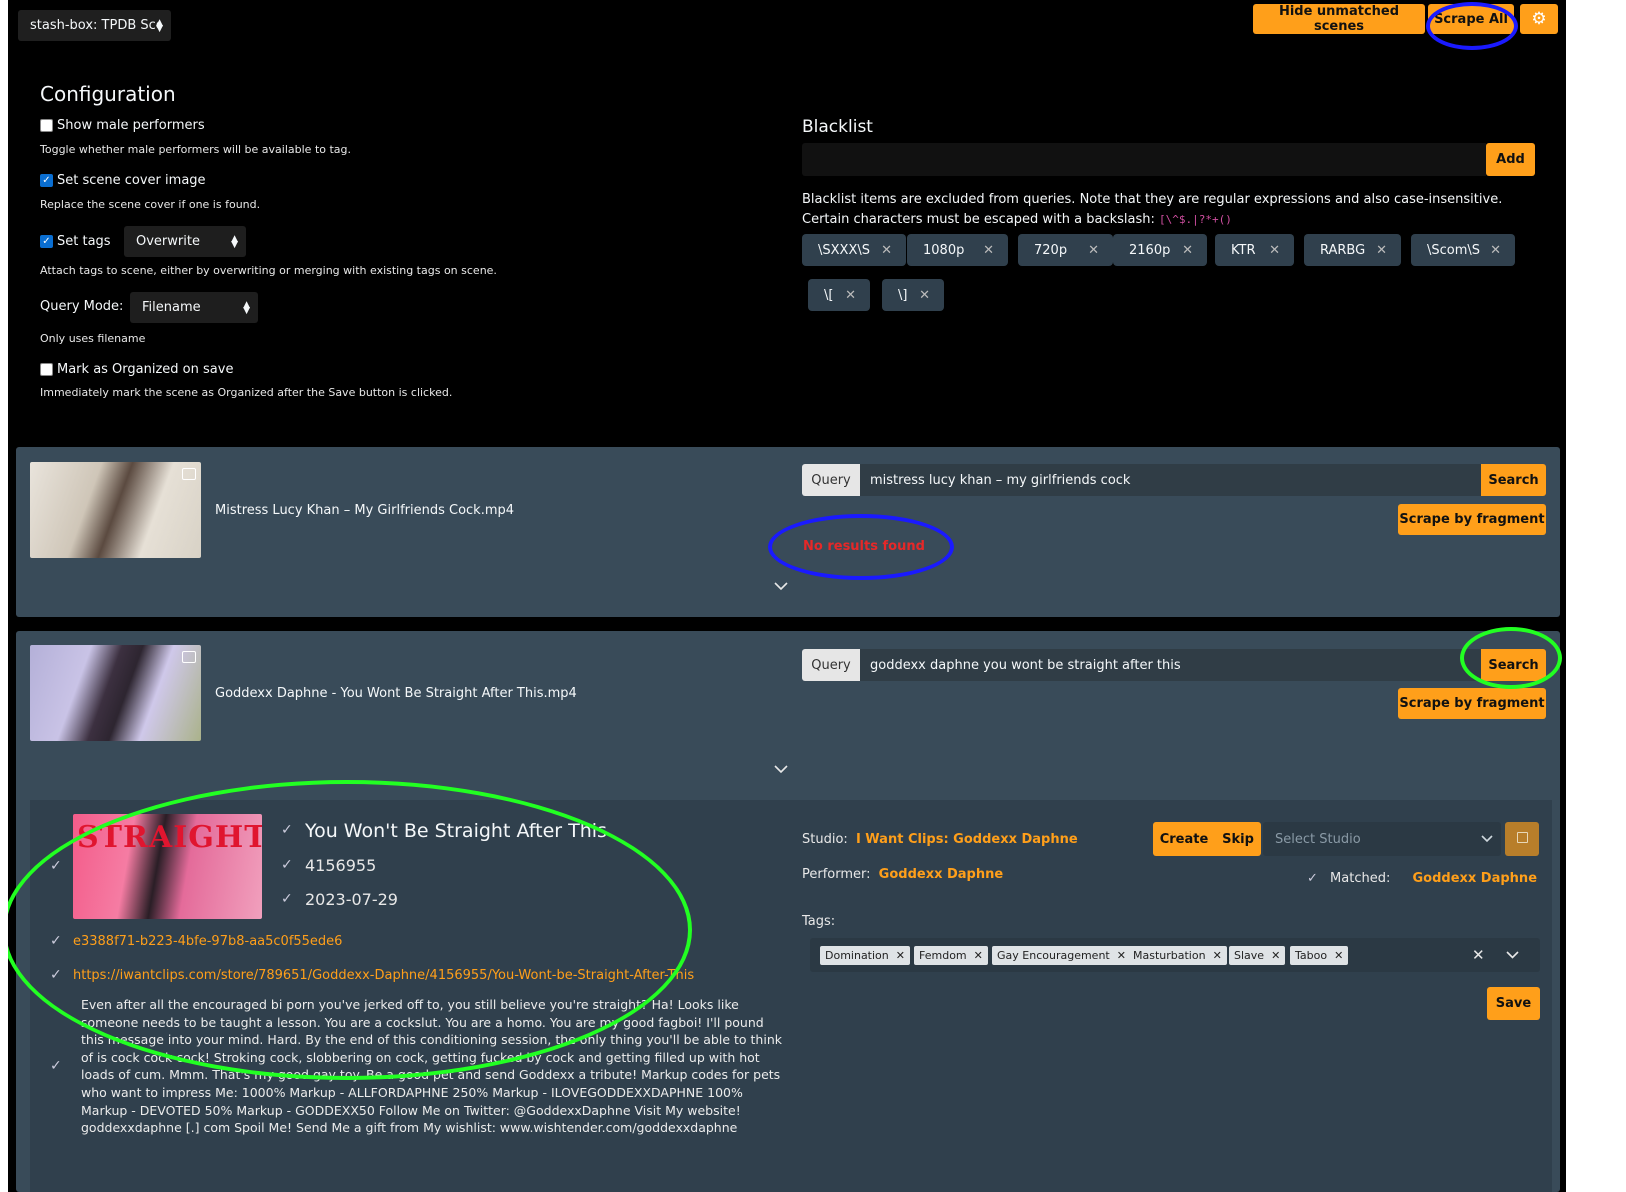 The height and width of the screenshot is (1192, 1626). I want to click on create-studio-button: Create, so click(1184, 839).